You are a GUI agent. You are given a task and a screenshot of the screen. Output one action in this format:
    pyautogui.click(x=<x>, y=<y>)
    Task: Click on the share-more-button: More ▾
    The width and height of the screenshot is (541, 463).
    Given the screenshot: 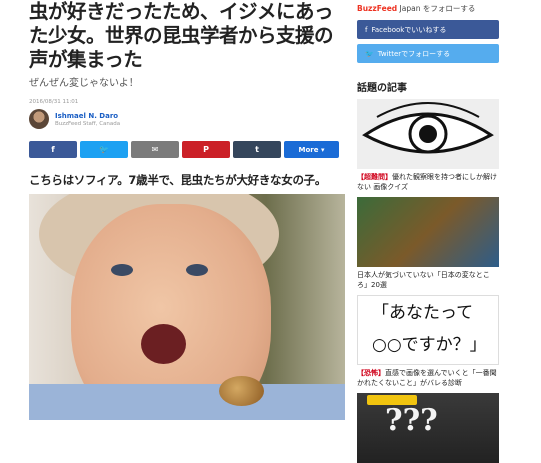 What is the action you would take?
    pyautogui.click(x=311, y=149)
    